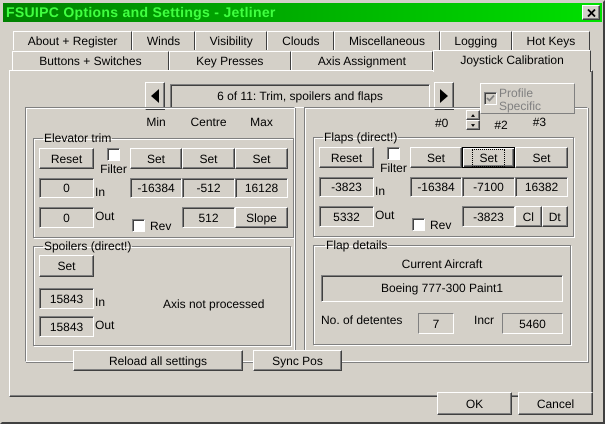 The image size is (605, 424). What do you see at coordinates (512, 61) in the screenshot?
I see `tab: Joystick Calibration` at bounding box center [512, 61].